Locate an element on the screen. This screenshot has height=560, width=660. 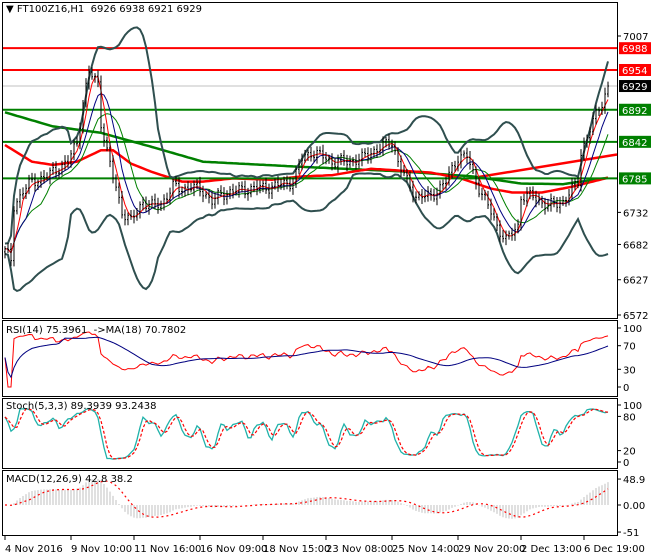
y-tick-label: 6682 is located at coordinates (635, 245).